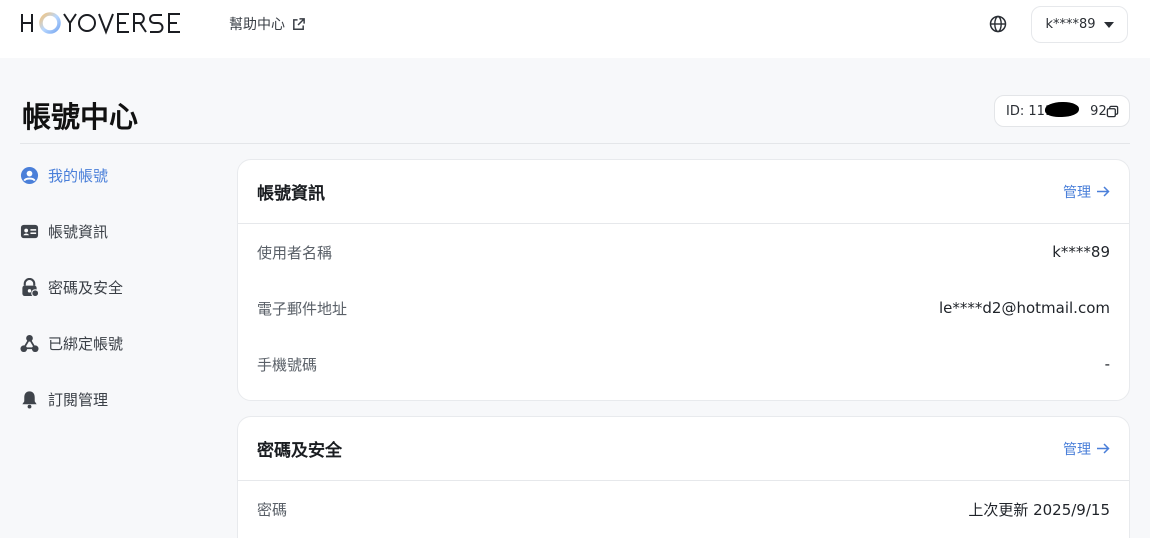 Image resolution: width=1150 pixels, height=538 pixels. Describe the element at coordinates (683, 364) in the screenshot. I see `info-row-phone: 手機號碼 -` at that location.